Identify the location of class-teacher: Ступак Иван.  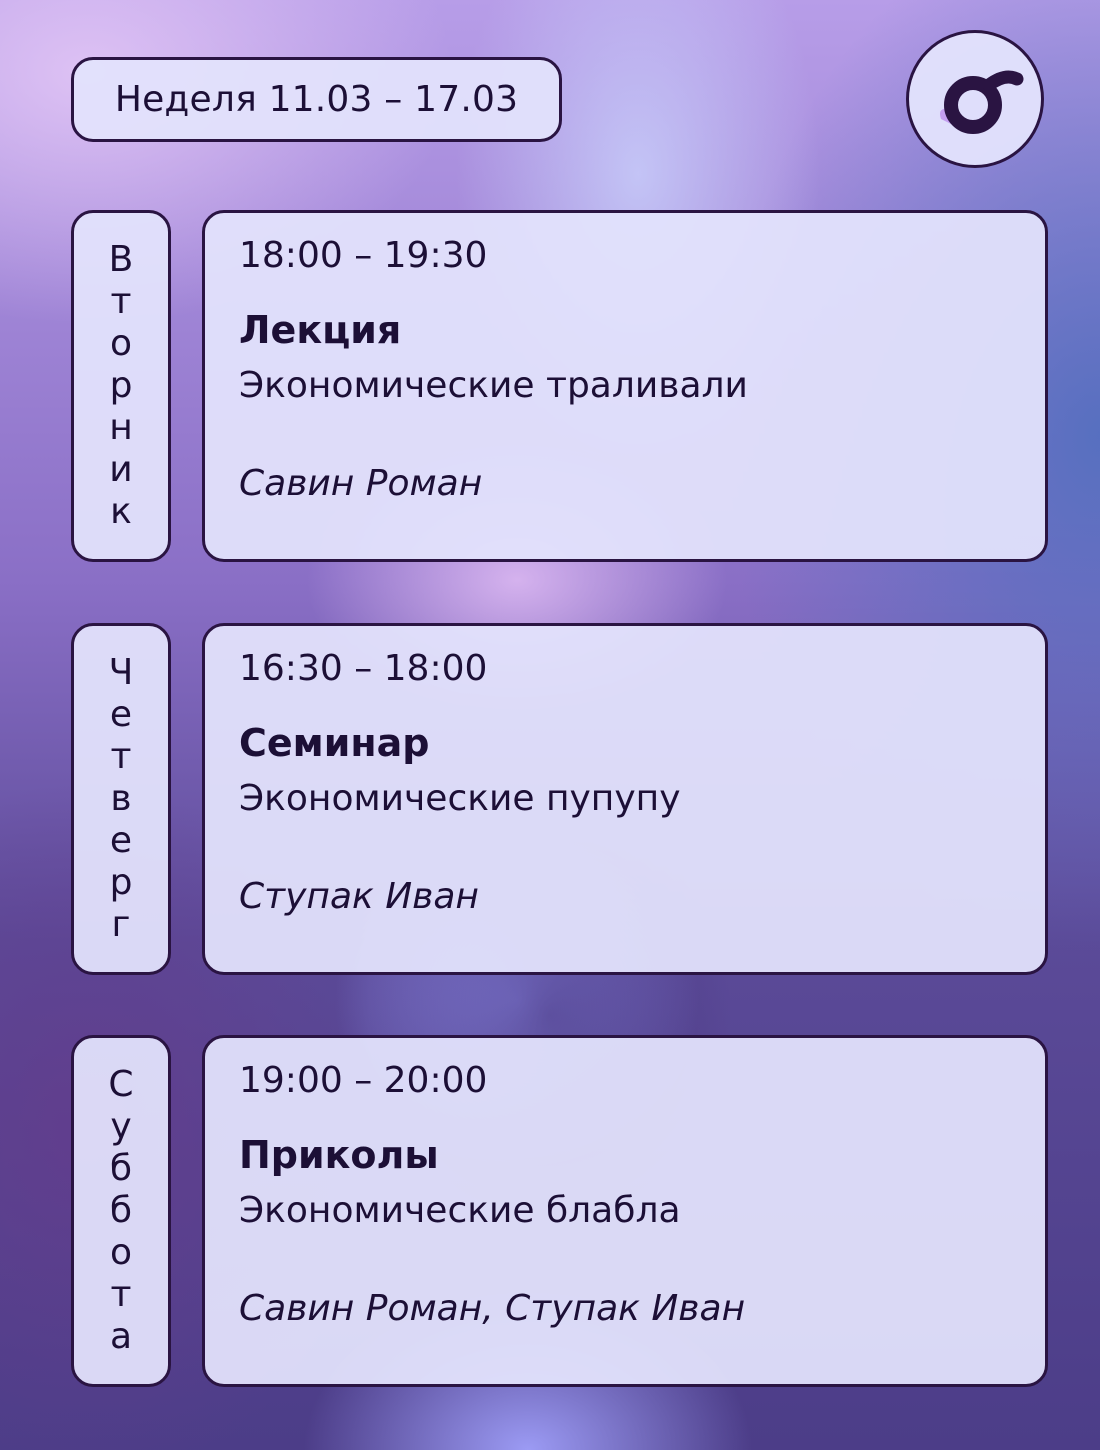
(359, 896).